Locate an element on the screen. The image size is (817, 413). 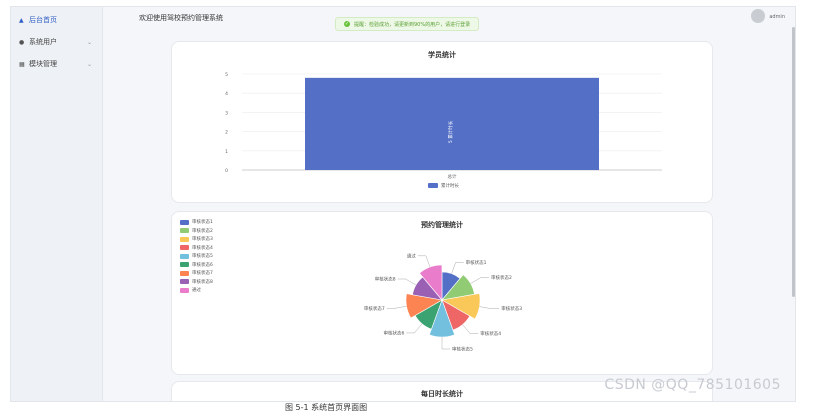
sidebar-item-home: ▲ 后台首页 is located at coordinates (56, 20).